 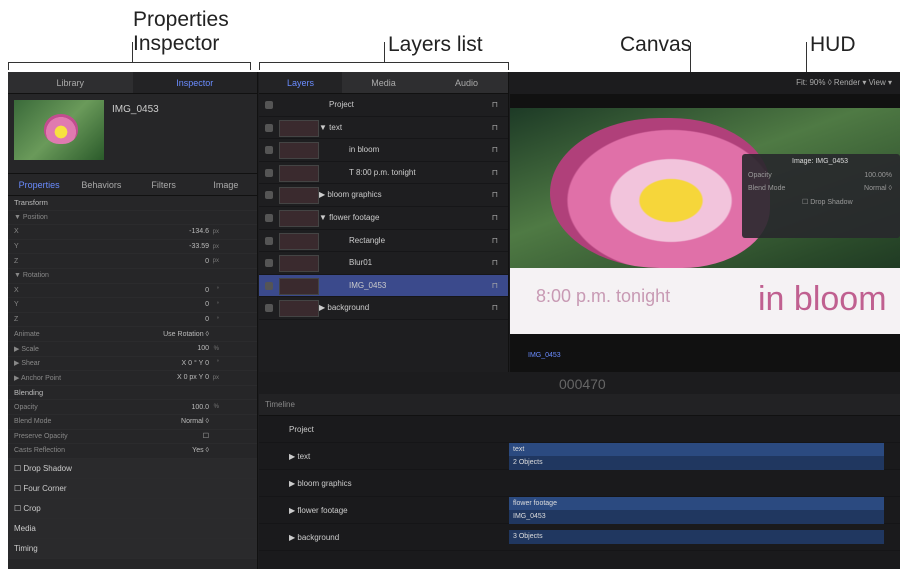 What do you see at coordinates (579, 429) in the screenshot?
I see `timeline-row: Project` at bounding box center [579, 429].